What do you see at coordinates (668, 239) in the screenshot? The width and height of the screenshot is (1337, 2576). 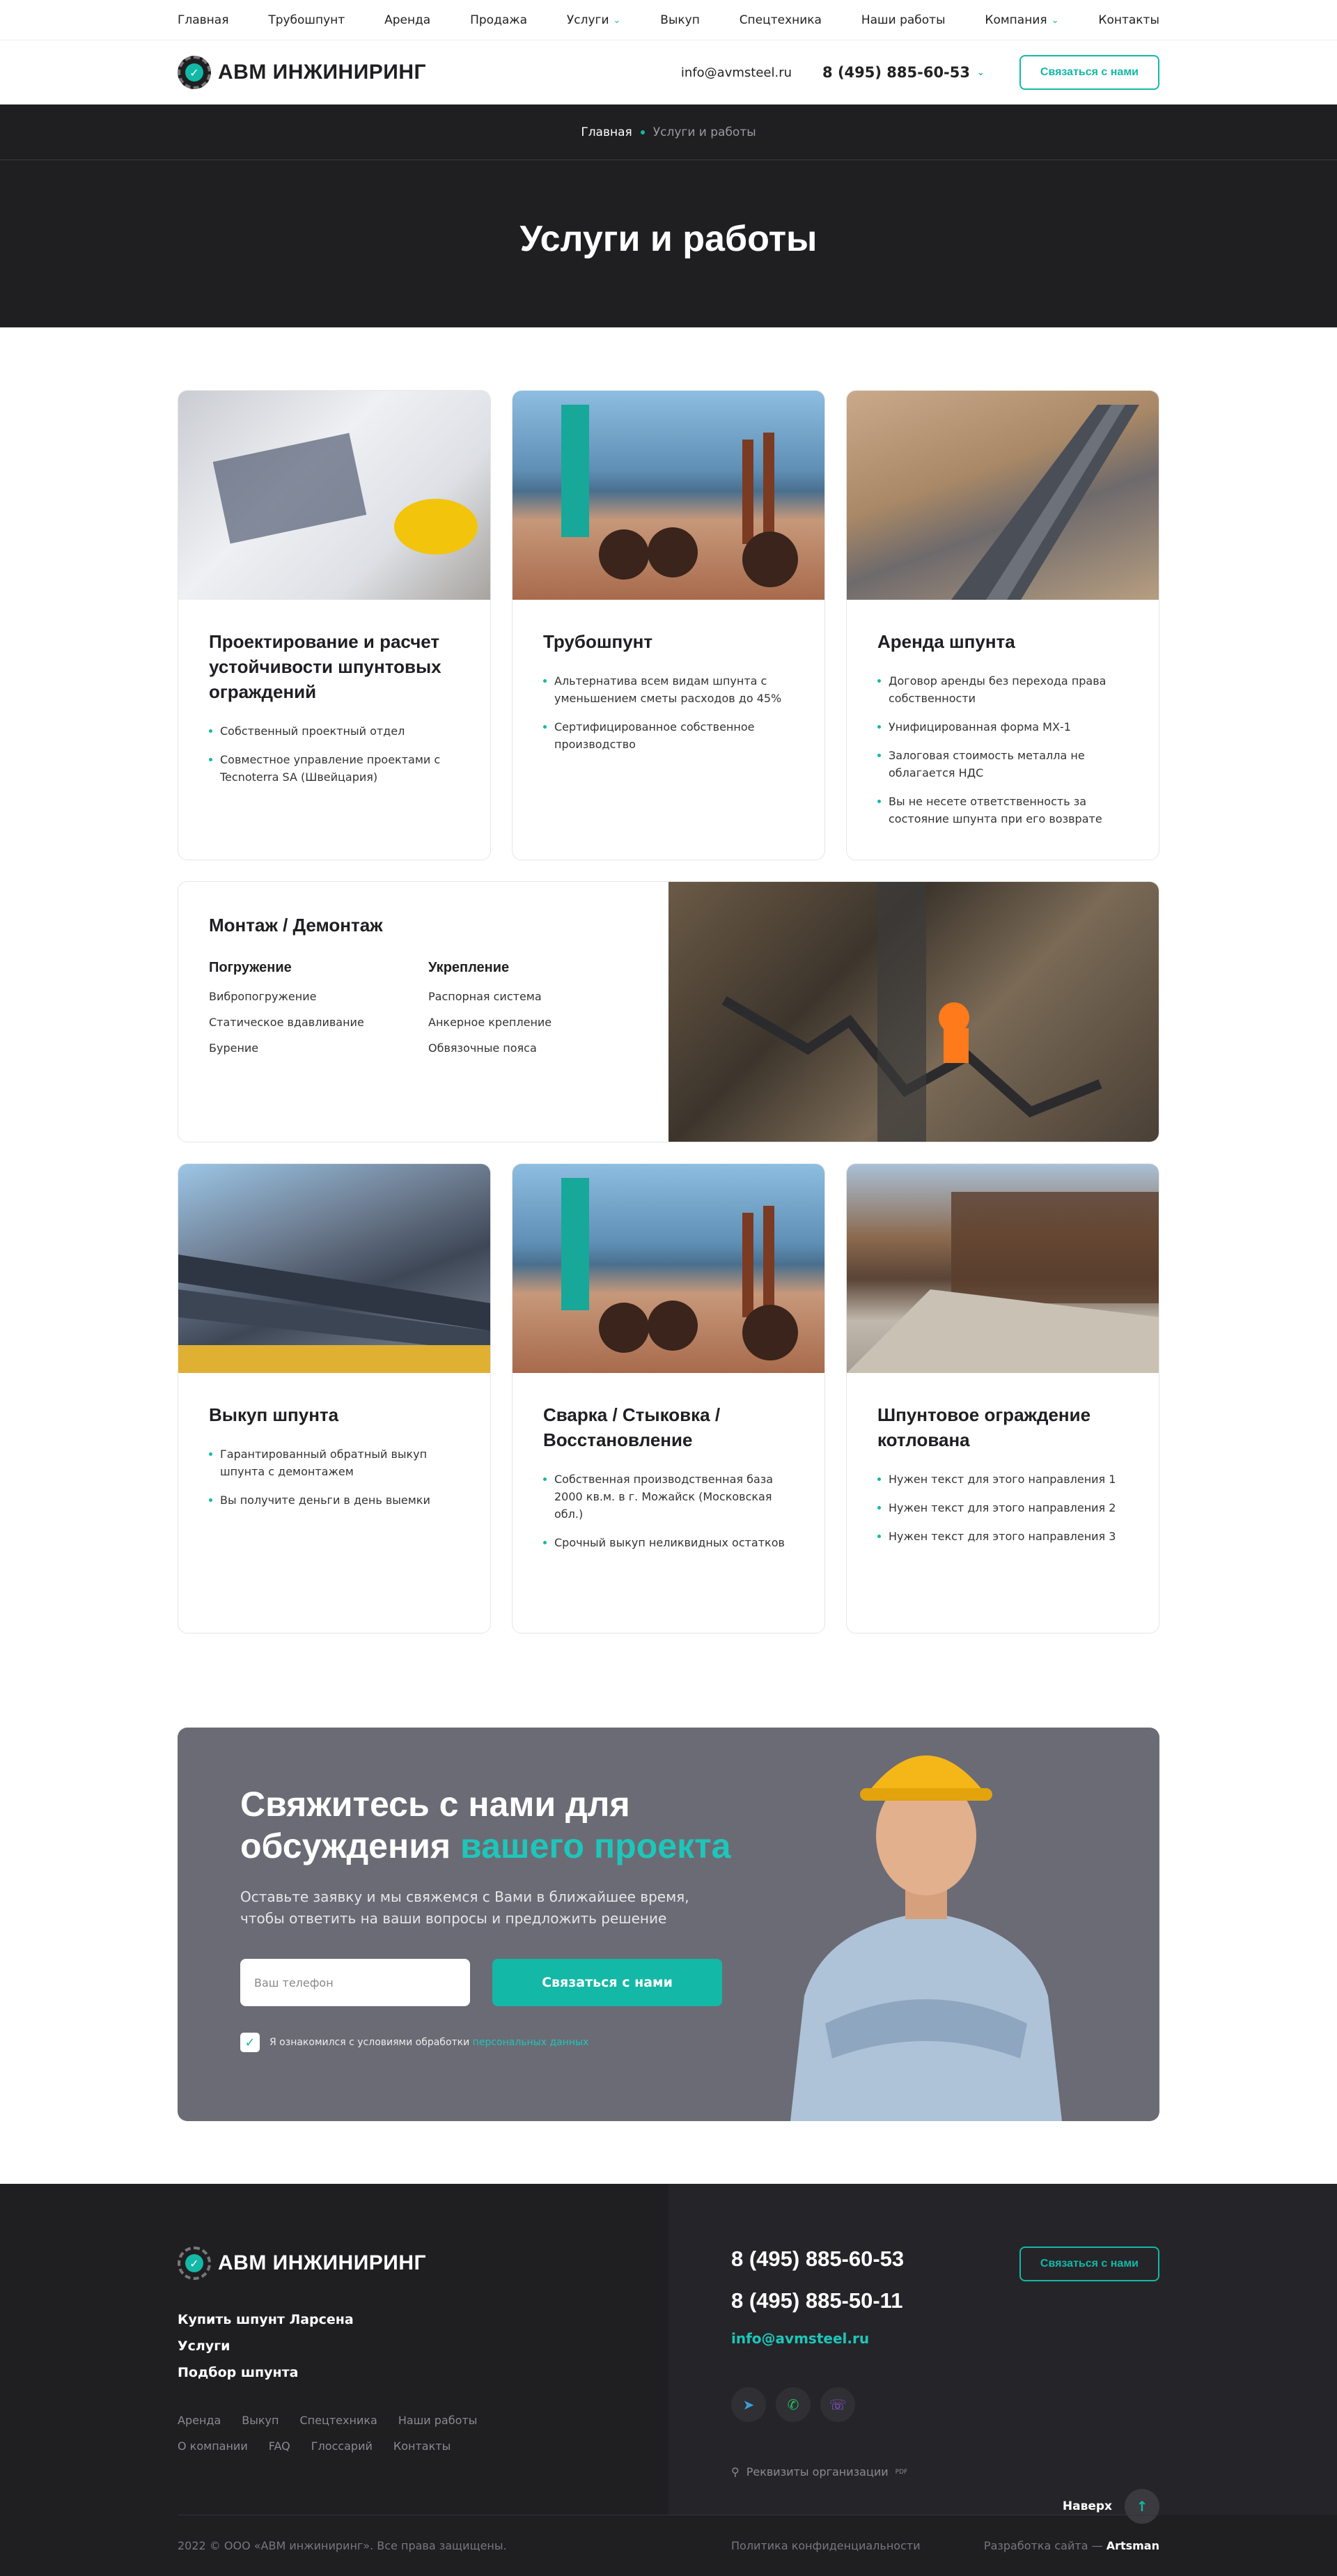 I see `page-title: Услуги и работы` at bounding box center [668, 239].